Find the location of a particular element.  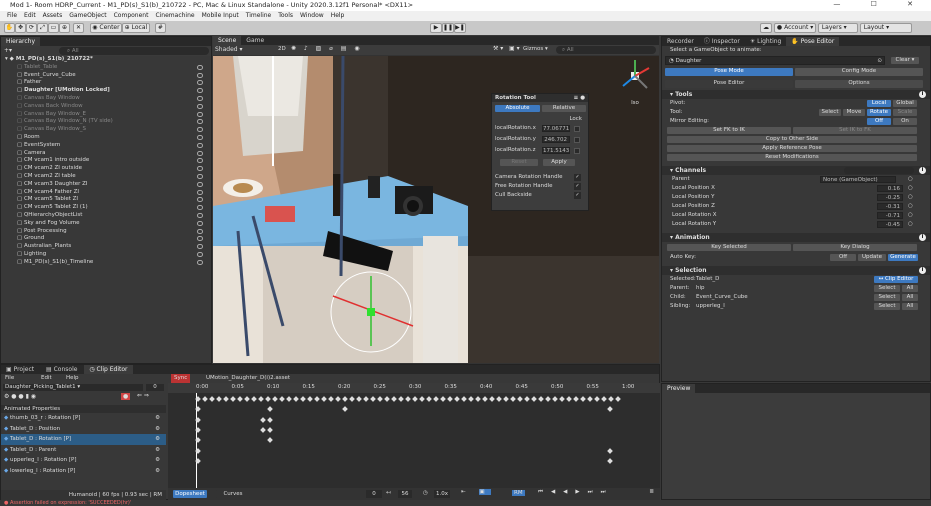

hierarchy-item: ▢ Event_Curve_Cube is located at coordinates (106, 76).